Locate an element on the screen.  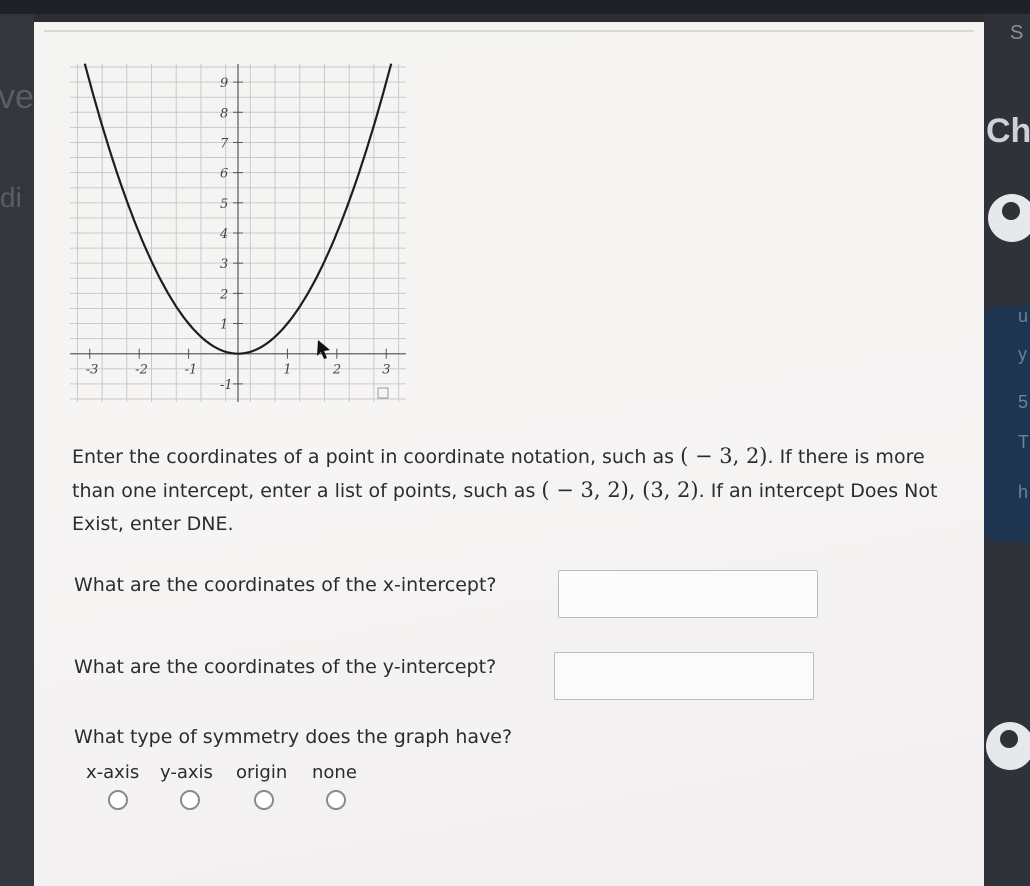
browser-top-bar is located at coordinates (515, 7).